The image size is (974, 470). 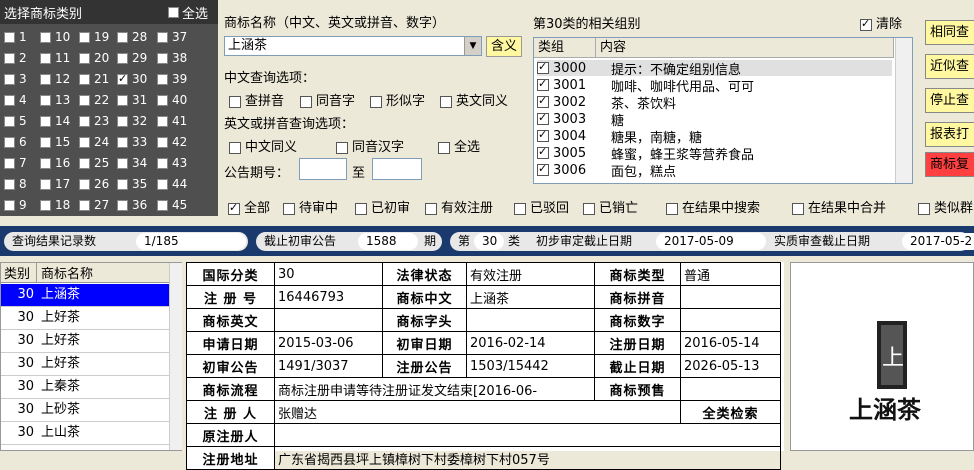 What do you see at coordinates (714, 103) in the screenshot?
I see `group-row: 3002茶、茶饮料` at bounding box center [714, 103].